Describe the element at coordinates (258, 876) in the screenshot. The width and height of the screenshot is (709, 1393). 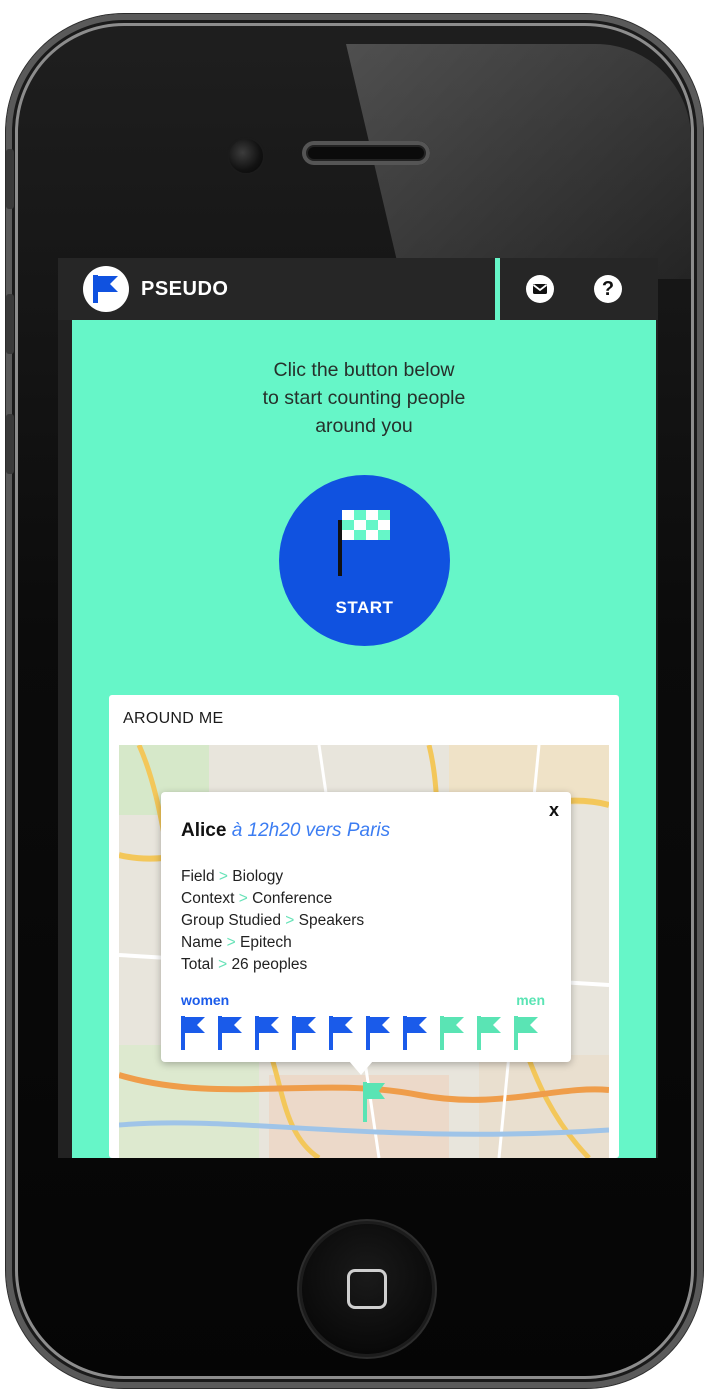
I see `detail-value: Biology` at that location.